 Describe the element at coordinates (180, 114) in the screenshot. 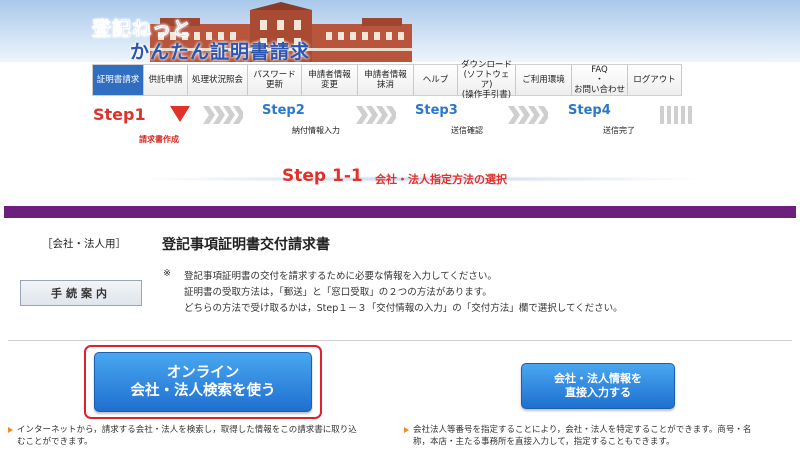

I see `current-step-arrow-icon` at that location.